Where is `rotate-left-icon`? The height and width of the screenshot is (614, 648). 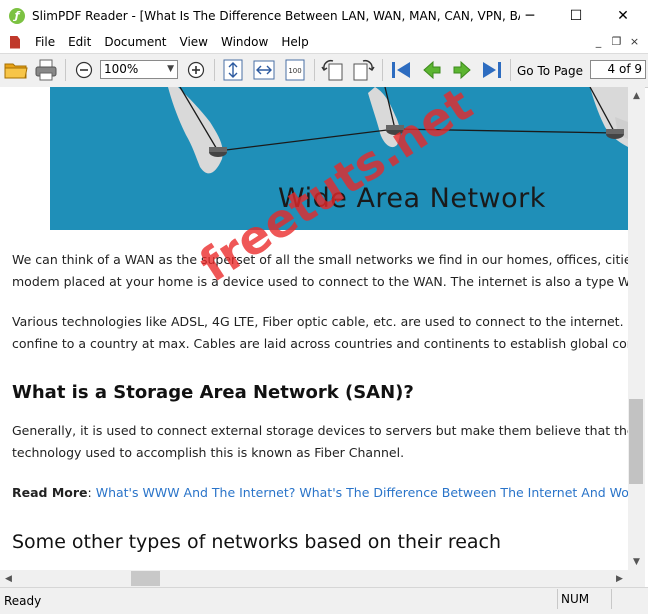
rotate-left-icon is located at coordinates (332, 70).